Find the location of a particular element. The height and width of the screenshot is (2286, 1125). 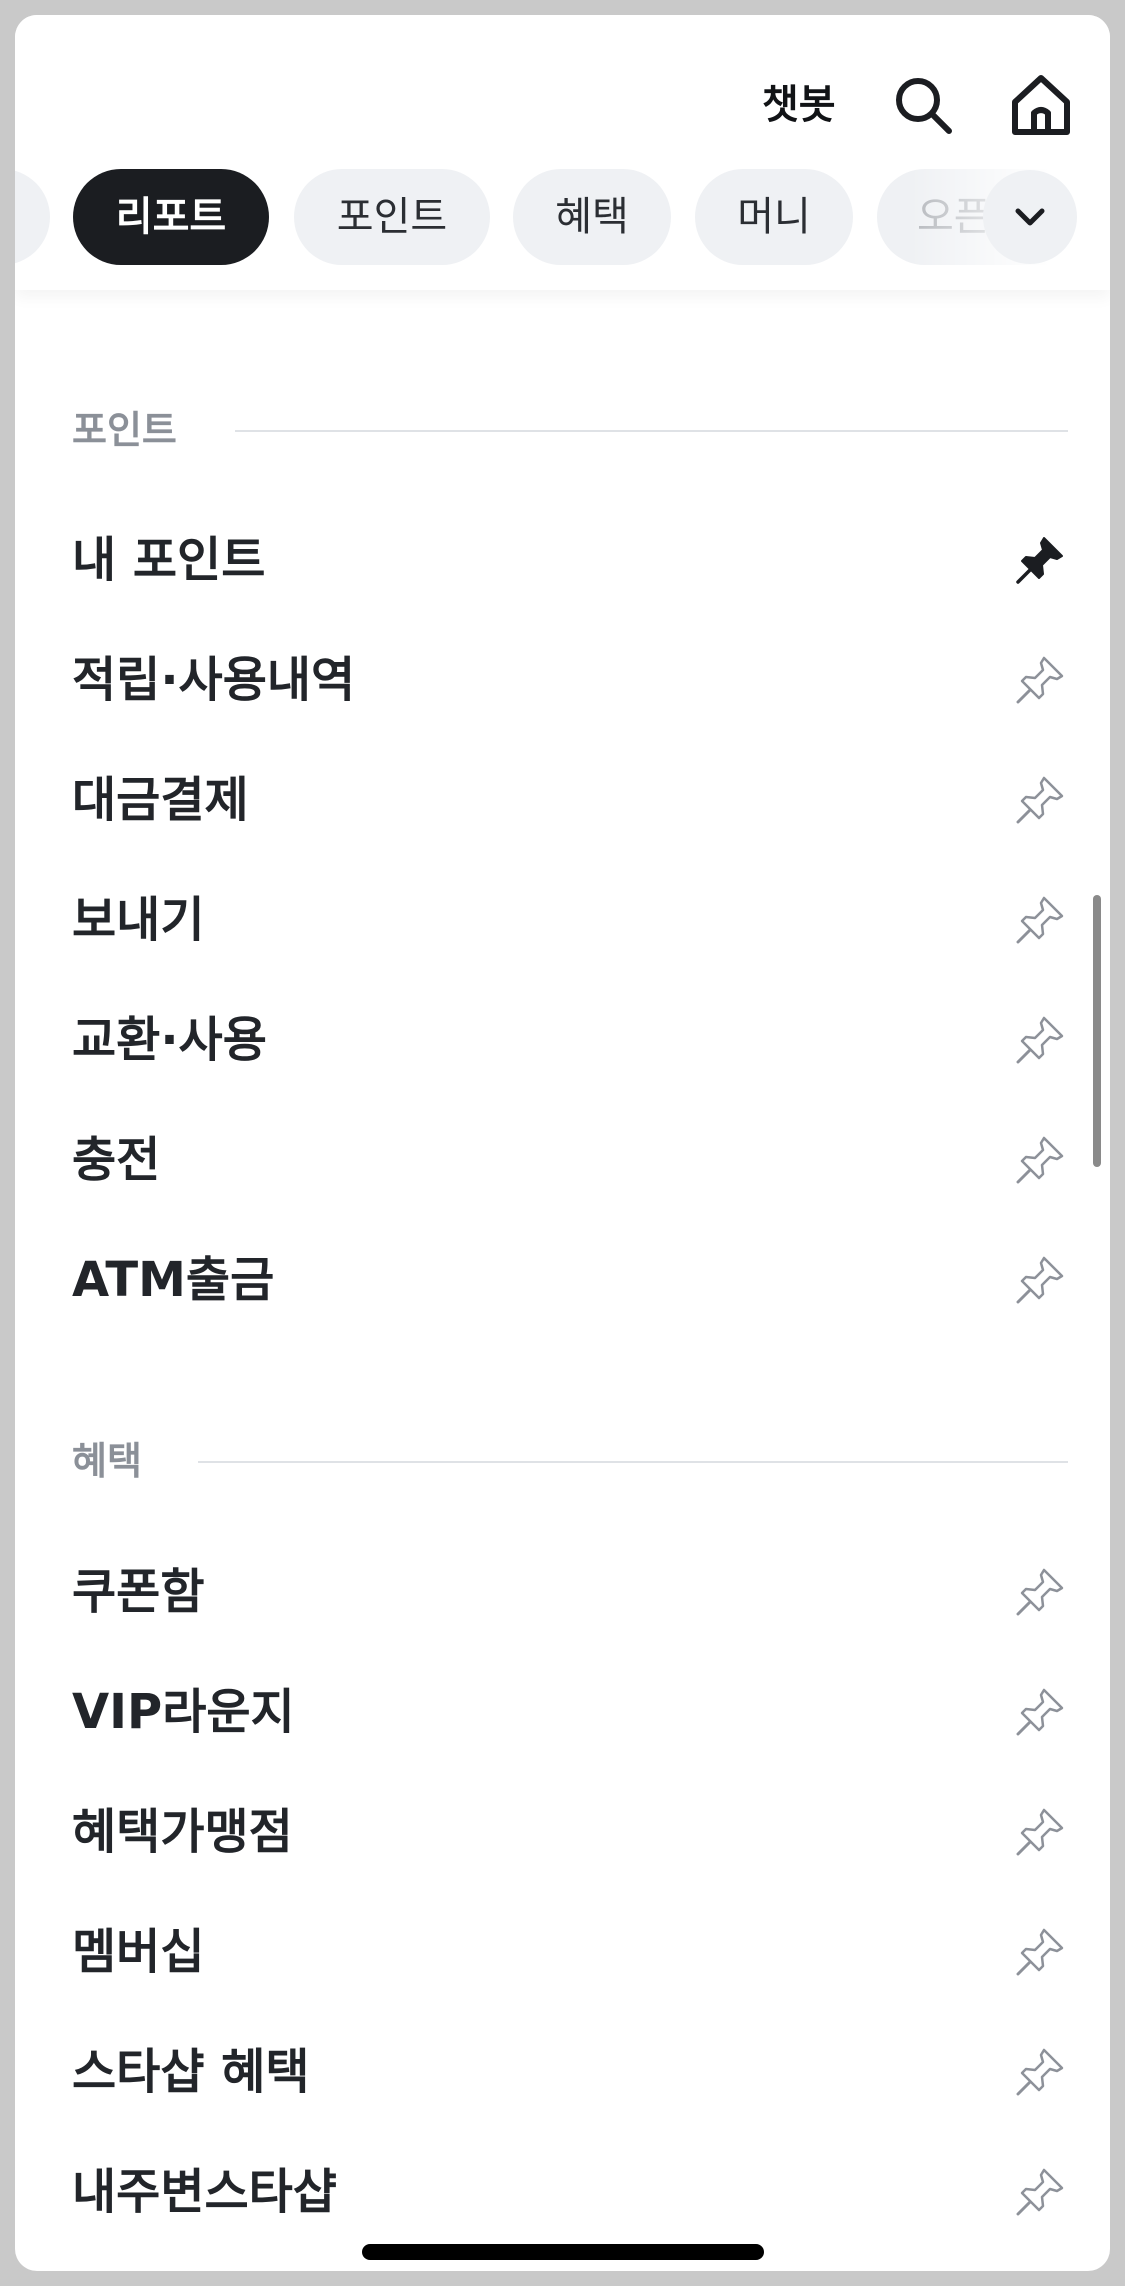

expand-tabs-button is located at coordinates (1030, 217).